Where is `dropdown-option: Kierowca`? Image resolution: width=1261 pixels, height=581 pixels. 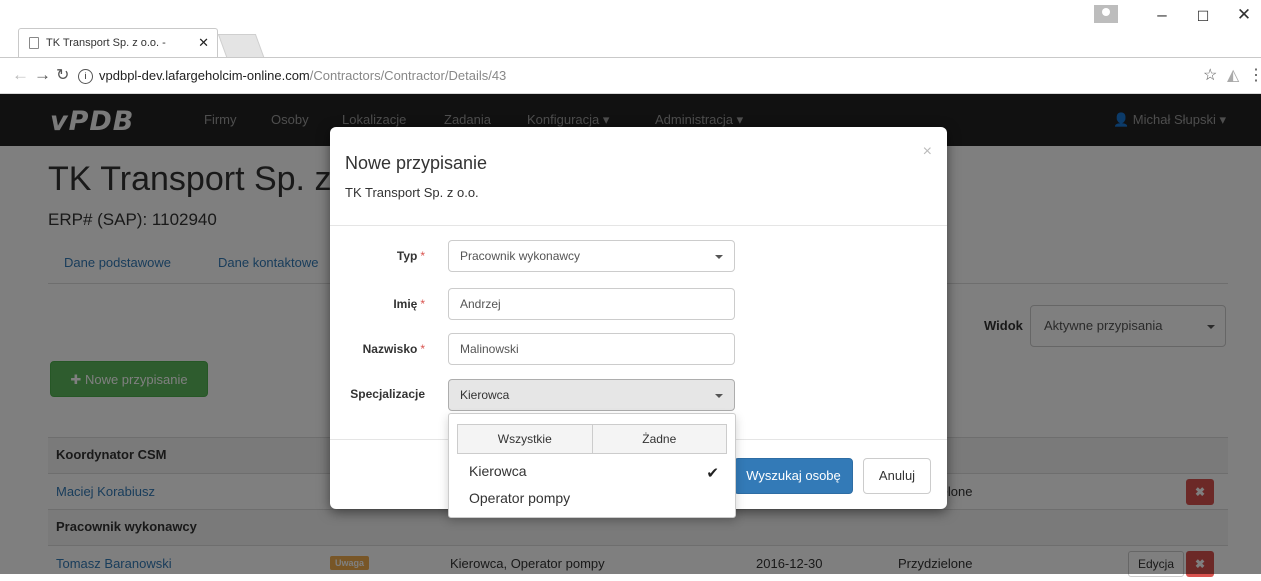 dropdown-option: Kierowca is located at coordinates (498, 471).